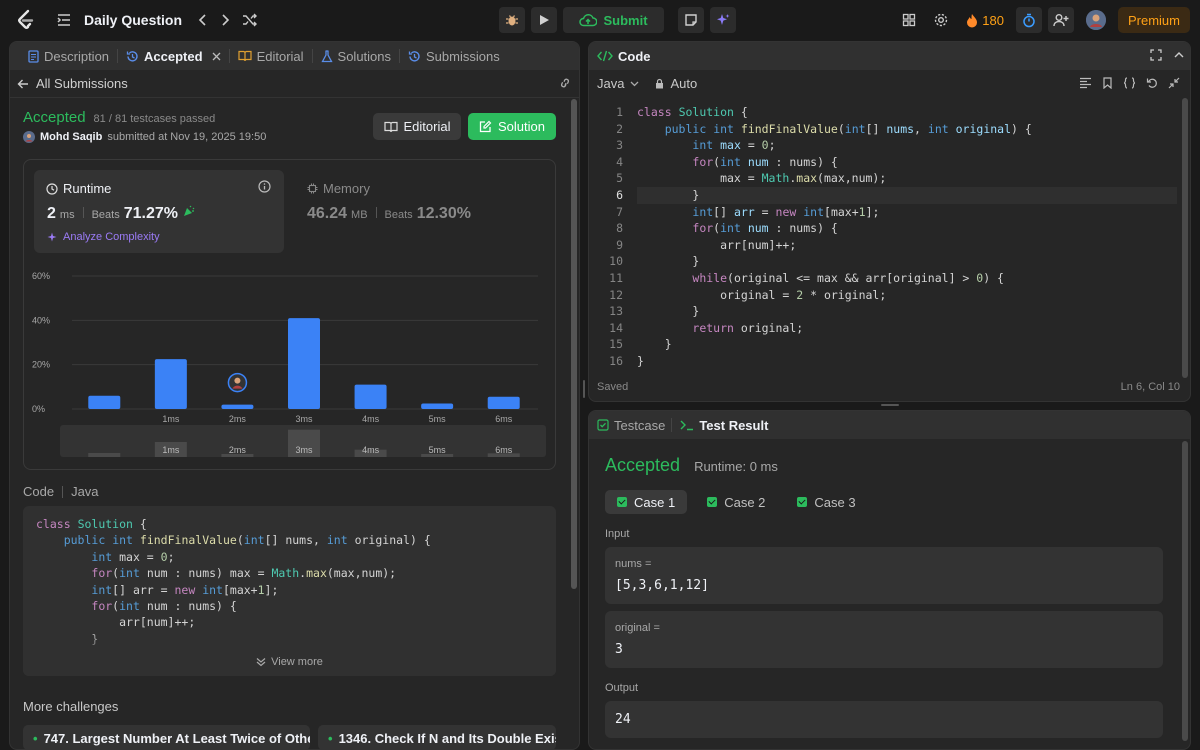  I want to click on shuffle-icon, so click(250, 20).